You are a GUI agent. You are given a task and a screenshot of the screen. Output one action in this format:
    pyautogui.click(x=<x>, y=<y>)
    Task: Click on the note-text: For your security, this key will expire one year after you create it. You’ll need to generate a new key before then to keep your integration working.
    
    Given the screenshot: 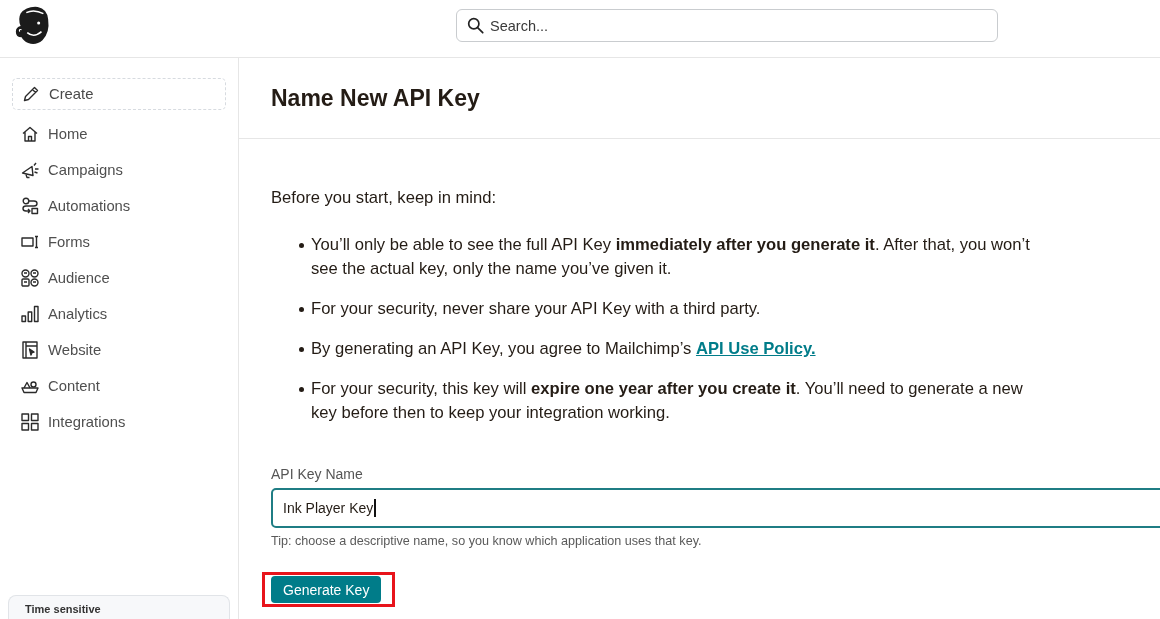 What is the action you would take?
    pyautogui.click(x=667, y=401)
    